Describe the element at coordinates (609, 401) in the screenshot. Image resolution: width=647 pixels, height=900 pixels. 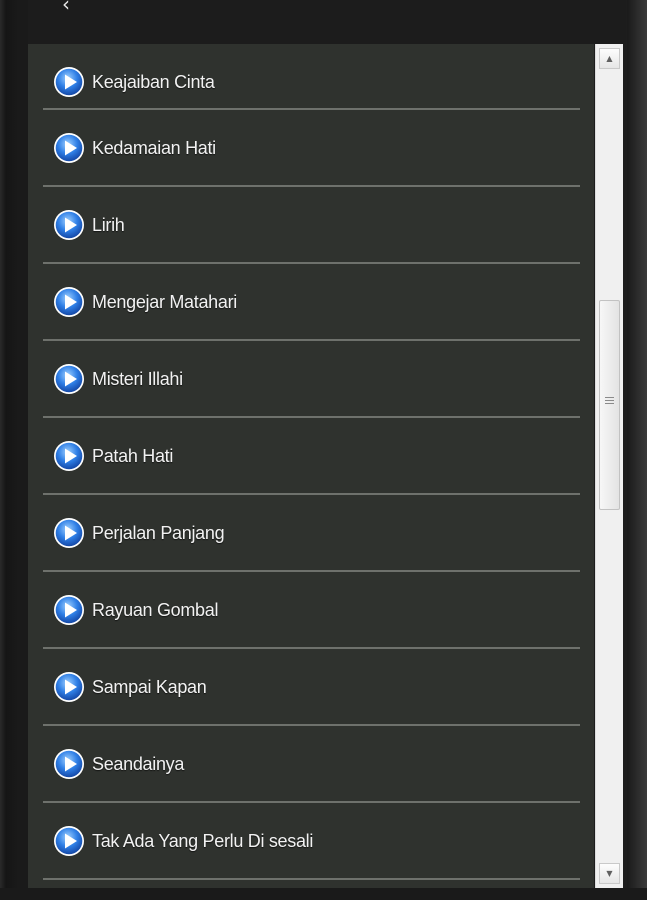
I see `grip-icon` at that location.